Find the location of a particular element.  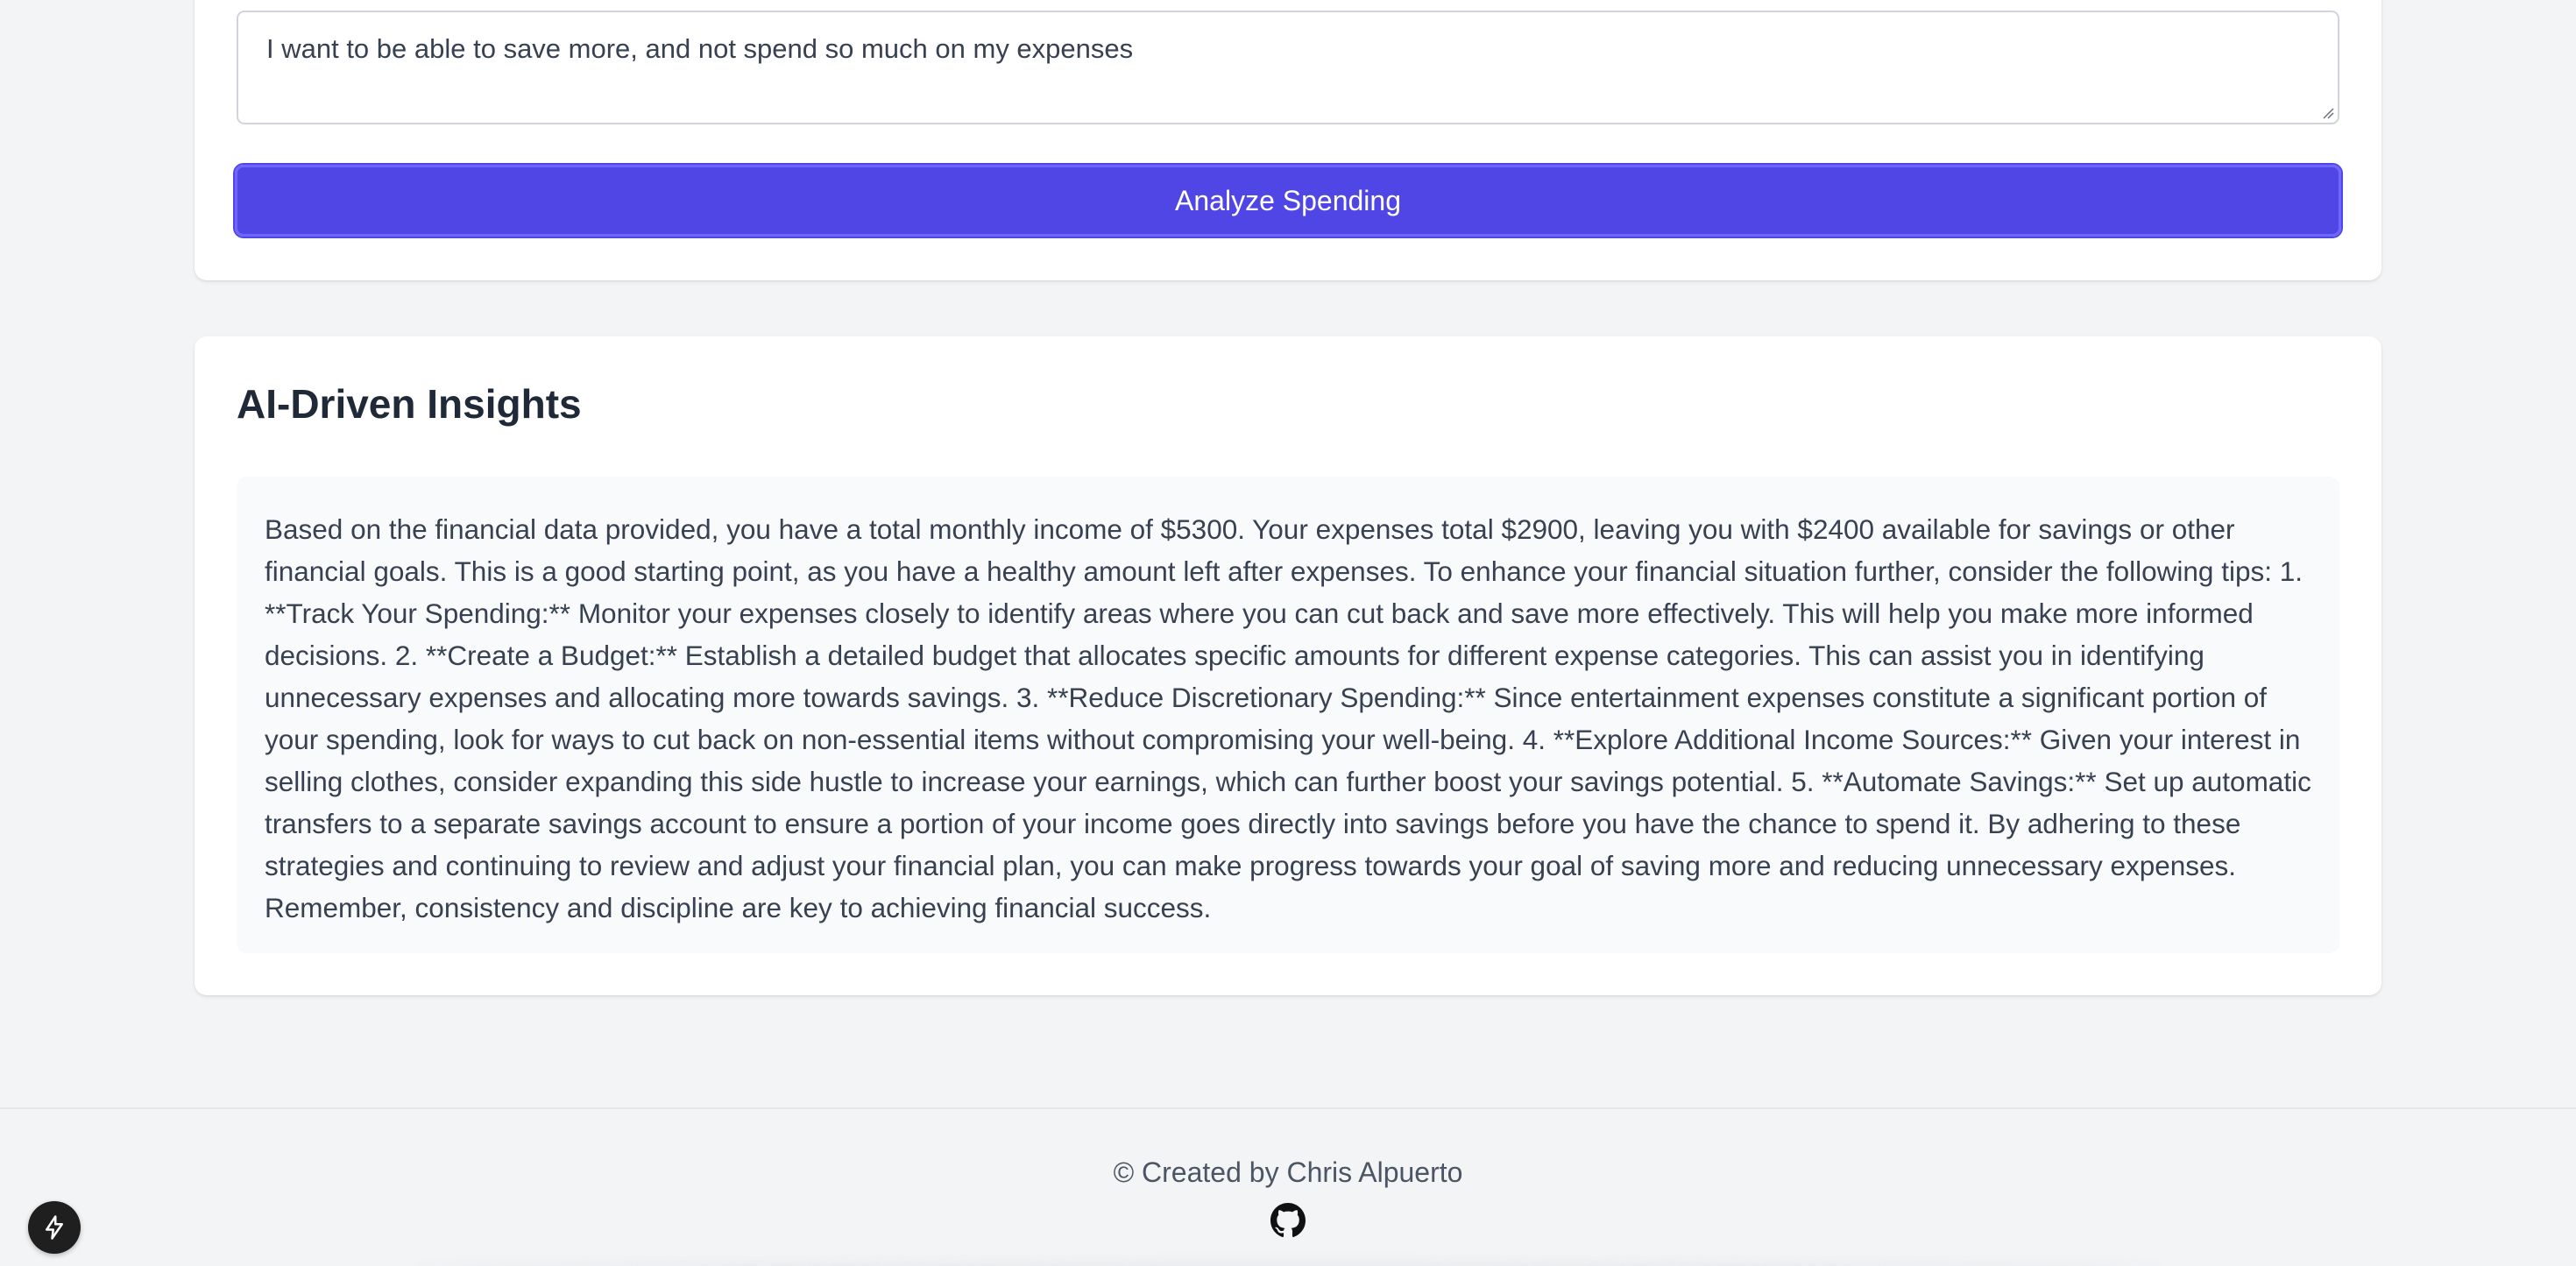

github-icon is located at coordinates (1288, 1221).